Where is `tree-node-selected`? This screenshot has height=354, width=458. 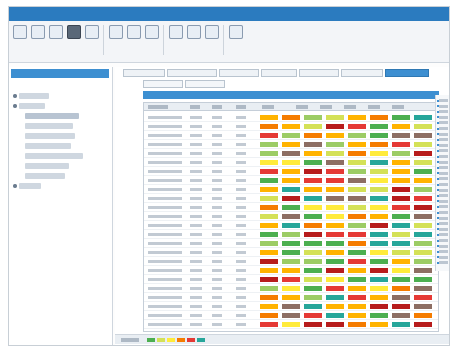 tree-node-selected is located at coordinates (52, 116).